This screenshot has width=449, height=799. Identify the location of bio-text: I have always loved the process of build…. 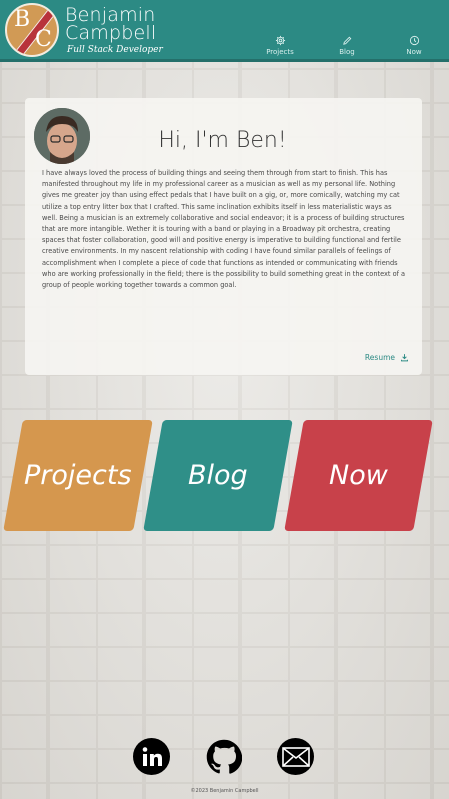
(224, 229).